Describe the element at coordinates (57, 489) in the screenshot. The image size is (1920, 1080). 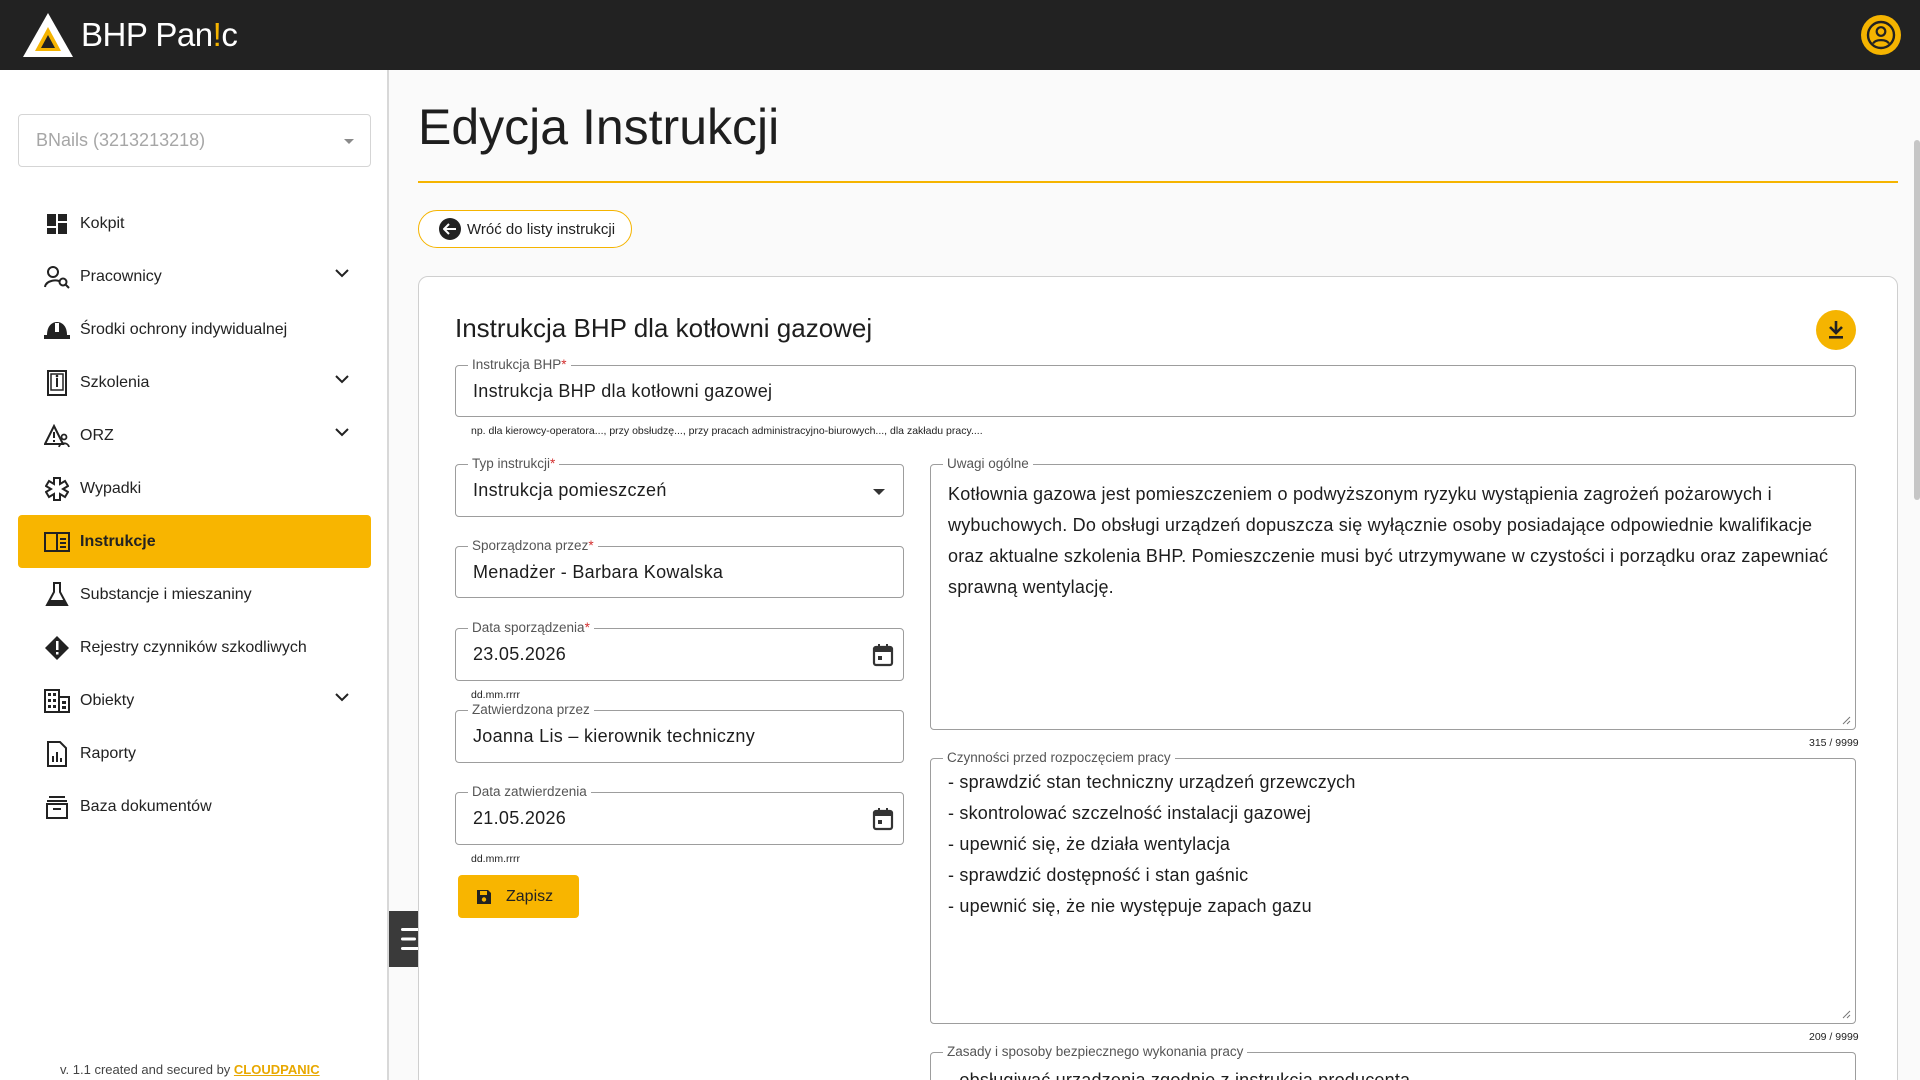
I see `medical-cross-icon` at that location.